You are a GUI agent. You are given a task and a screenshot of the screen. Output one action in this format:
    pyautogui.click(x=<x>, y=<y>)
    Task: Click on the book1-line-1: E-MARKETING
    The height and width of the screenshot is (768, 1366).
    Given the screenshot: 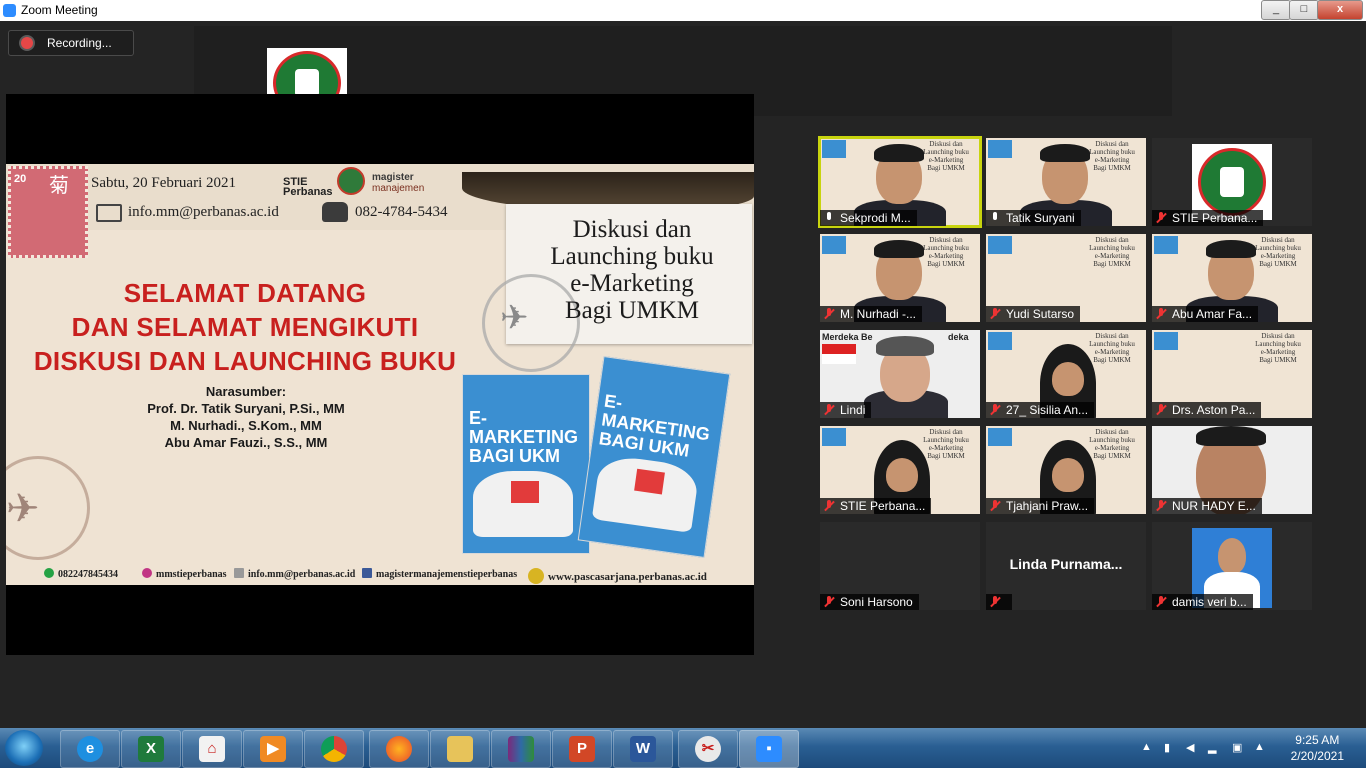 What is the action you would take?
    pyautogui.click(x=523, y=427)
    